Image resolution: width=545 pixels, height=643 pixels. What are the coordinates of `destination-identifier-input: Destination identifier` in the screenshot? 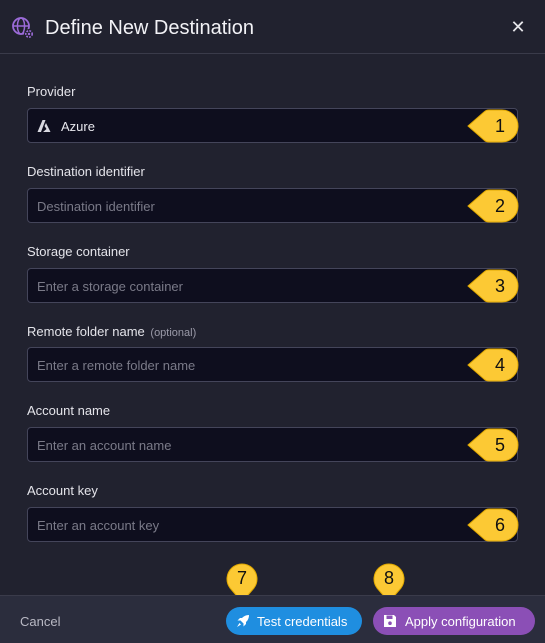 It's located at (272, 205).